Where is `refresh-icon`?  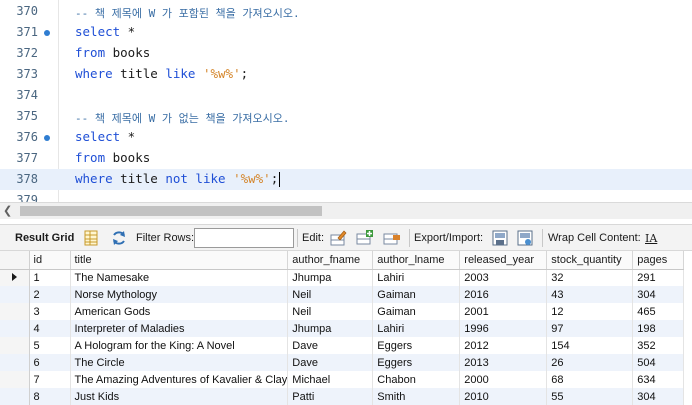 refresh-icon is located at coordinates (119, 238).